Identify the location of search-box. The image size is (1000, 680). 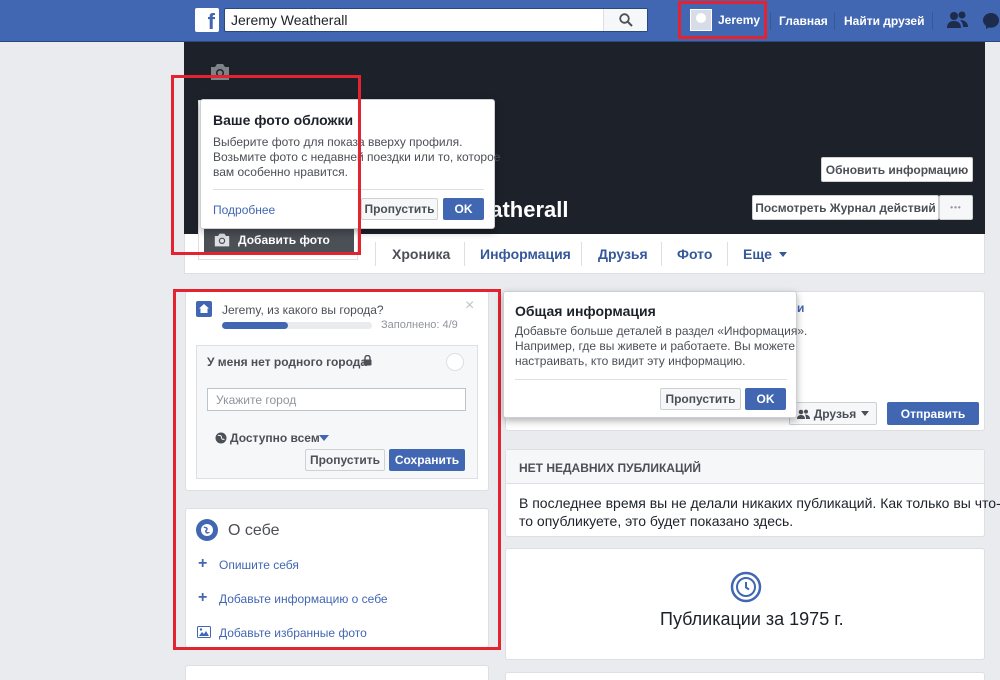
(436, 20).